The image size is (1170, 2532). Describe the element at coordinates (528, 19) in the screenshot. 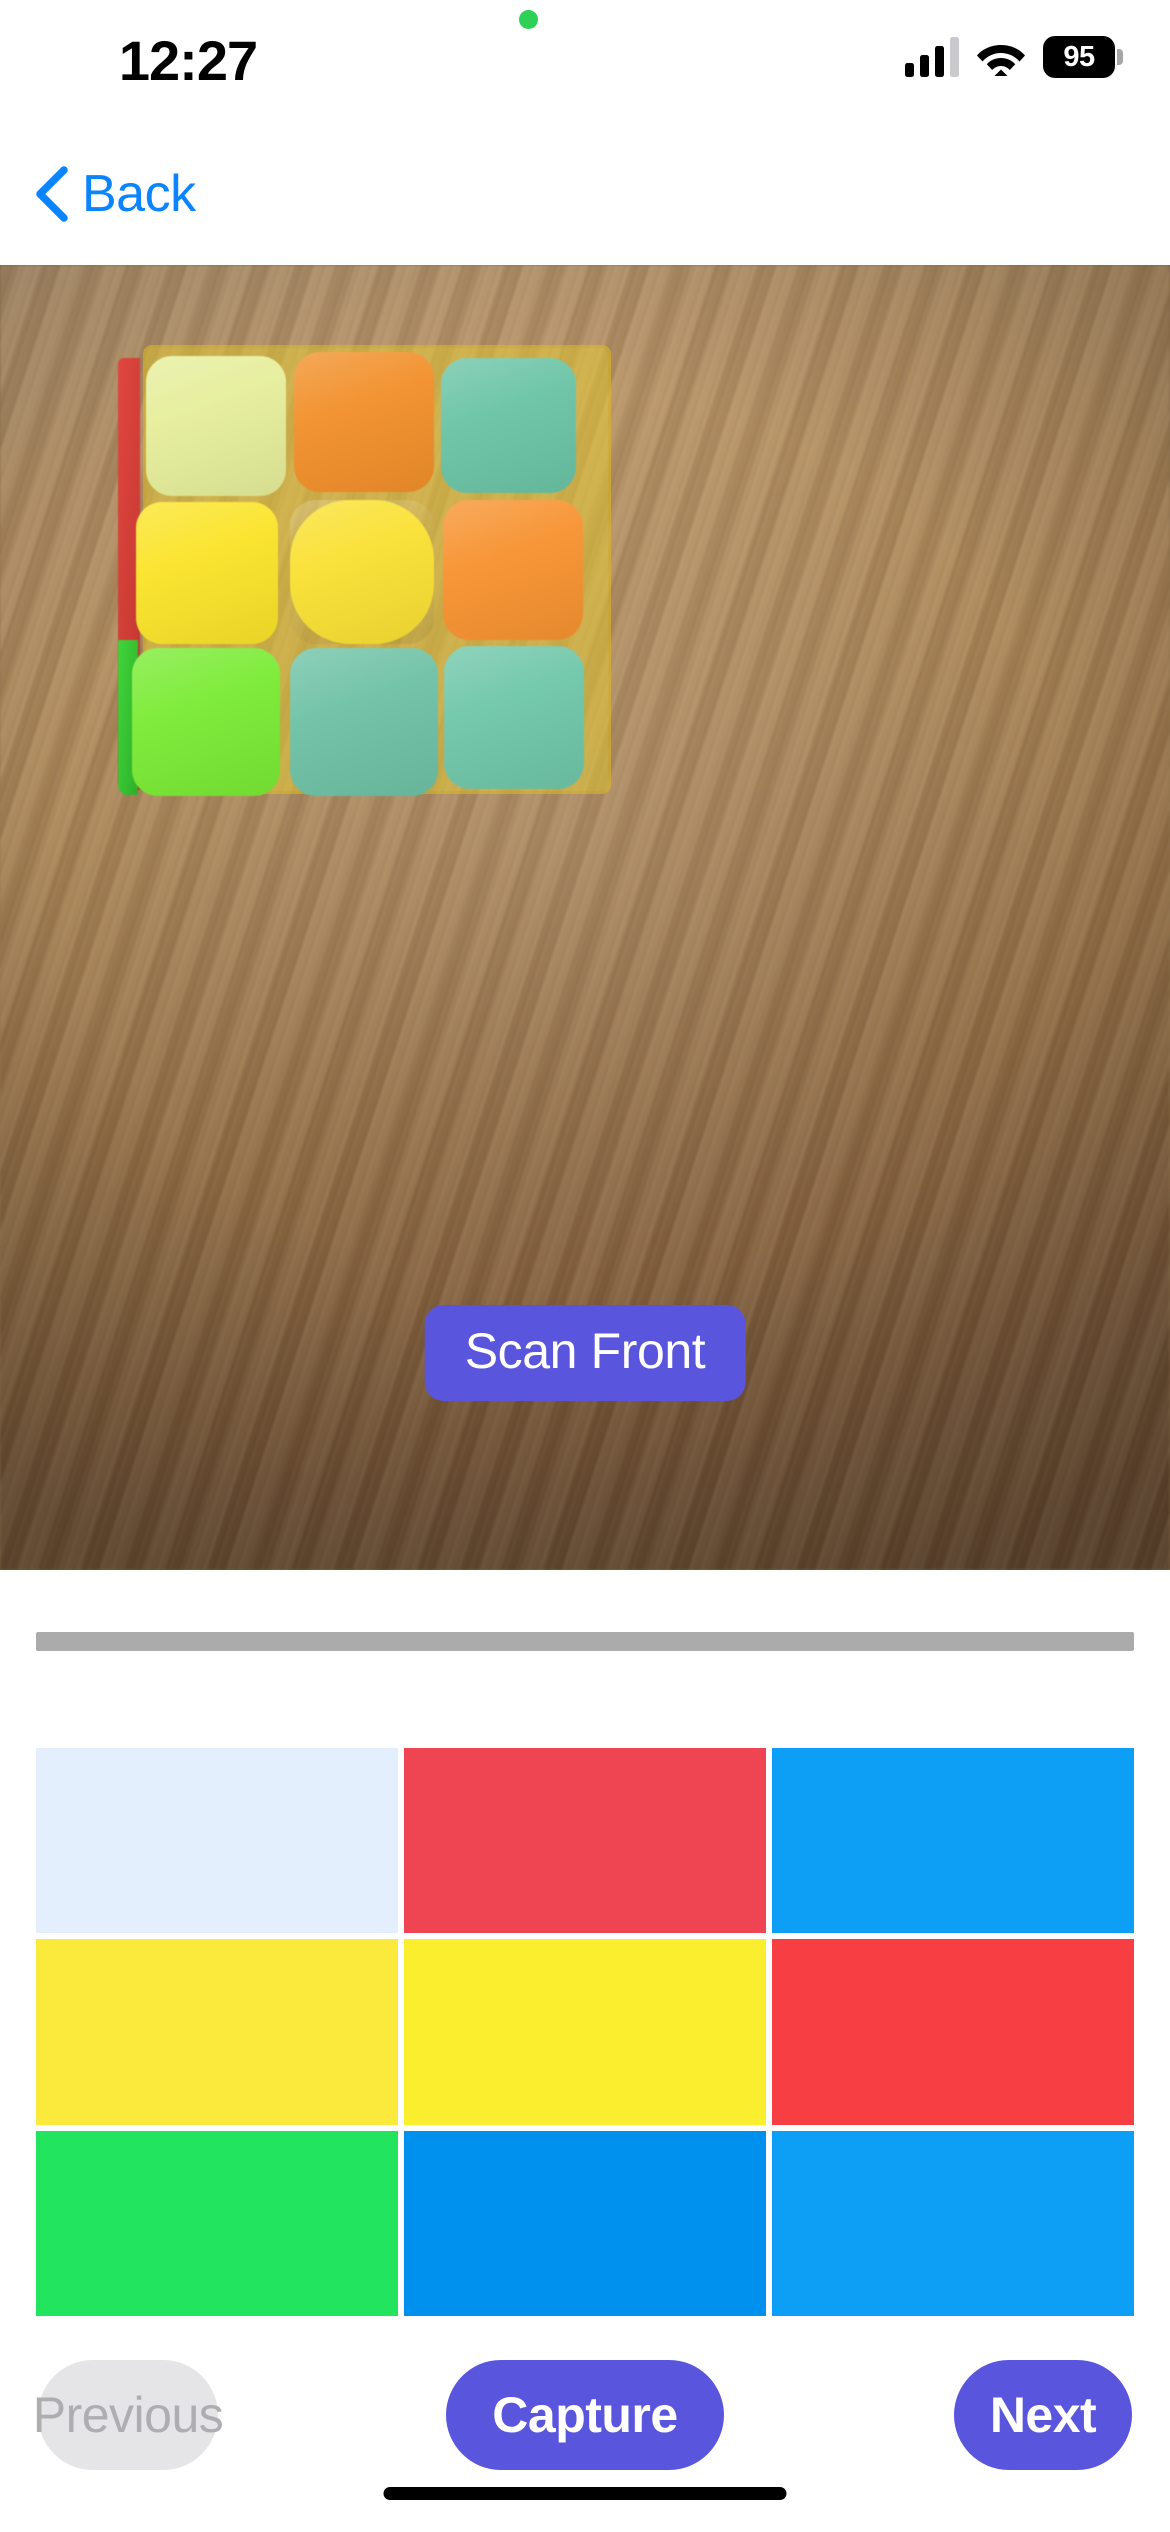

I see `recording-indicator-dot` at that location.